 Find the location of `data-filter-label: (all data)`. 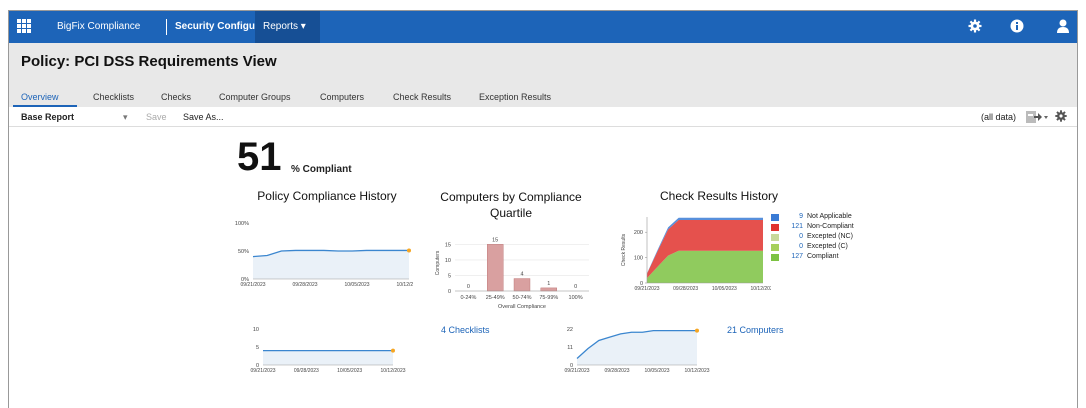

data-filter-label: (all data) is located at coordinates (998, 117).